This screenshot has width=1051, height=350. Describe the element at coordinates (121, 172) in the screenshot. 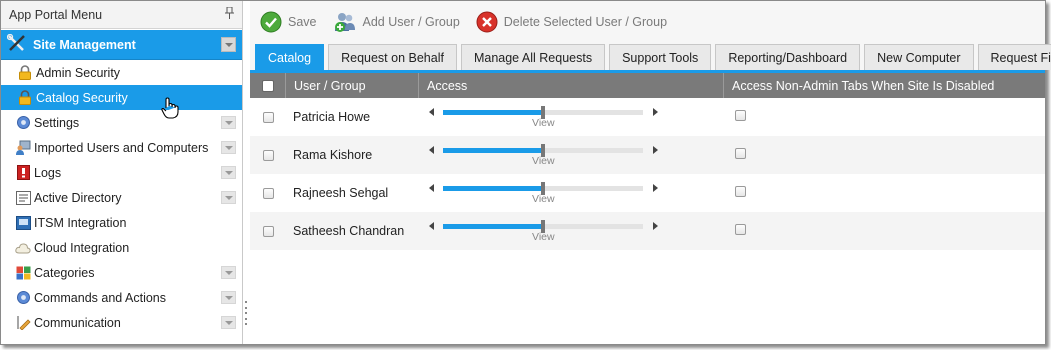

I see `sidebar-item-logs: Logs` at that location.